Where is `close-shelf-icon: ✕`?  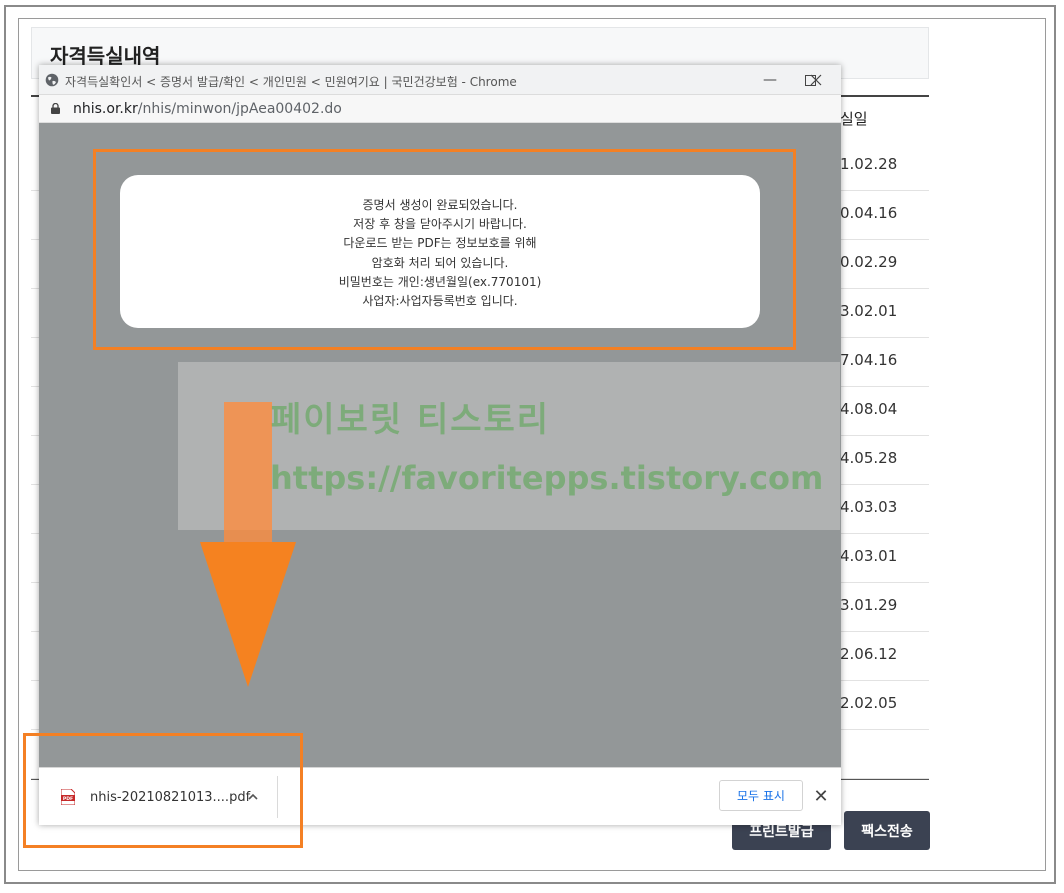 close-shelf-icon: ✕ is located at coordinates (821, 796).